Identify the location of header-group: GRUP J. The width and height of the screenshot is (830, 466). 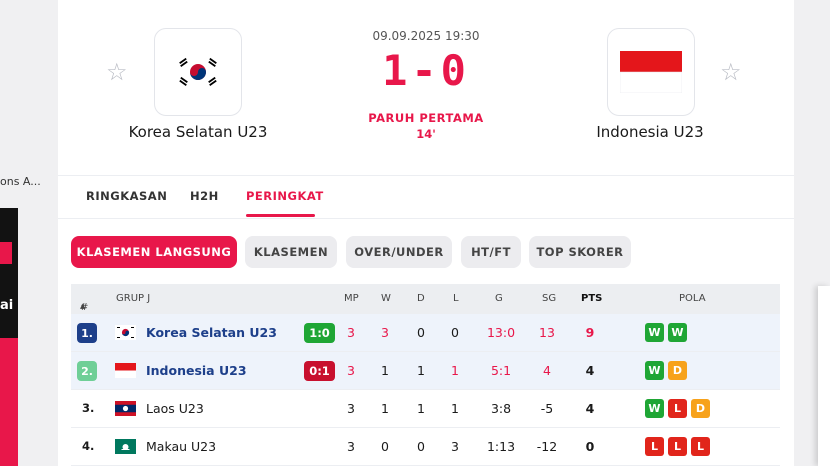
(133, 298).